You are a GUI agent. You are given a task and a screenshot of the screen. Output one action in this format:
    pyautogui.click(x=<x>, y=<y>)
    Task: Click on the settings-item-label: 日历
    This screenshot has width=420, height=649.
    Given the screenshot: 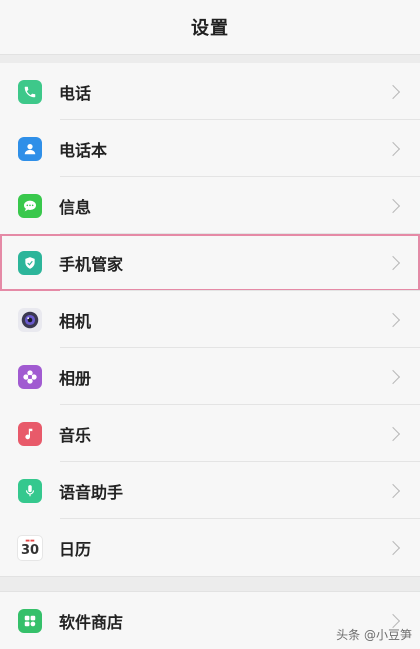 What is the action you would take?
    pyautogui.click(x=75, y=549)
    